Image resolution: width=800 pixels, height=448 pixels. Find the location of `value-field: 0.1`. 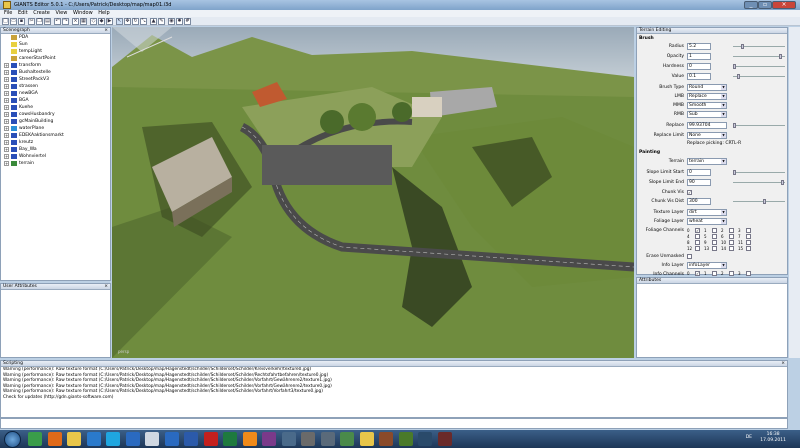

value-field: 0.1 is located at coordinates (699, 76).